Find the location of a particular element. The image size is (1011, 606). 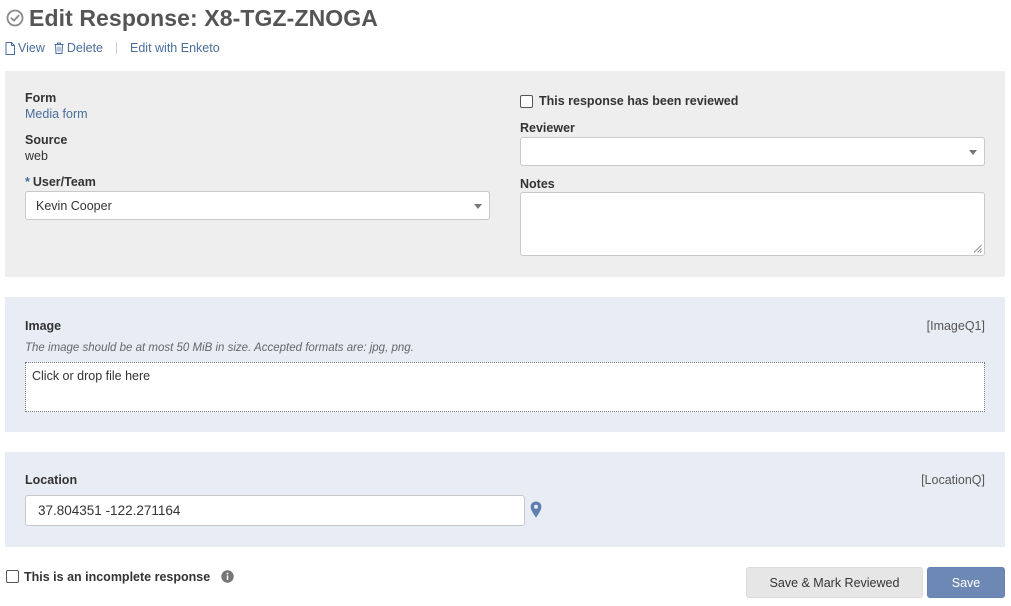

delete-link-label: Delete is located at coordinates (85, 48).